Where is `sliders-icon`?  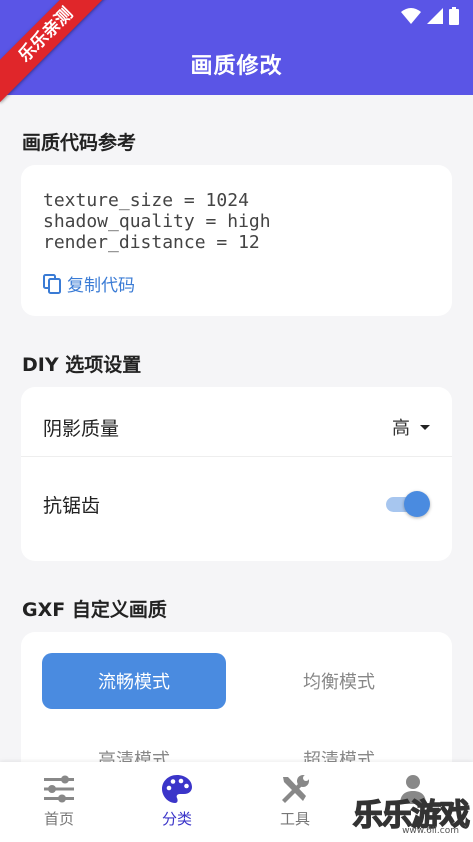 sliders-icon is located at coordinates (59, 789).